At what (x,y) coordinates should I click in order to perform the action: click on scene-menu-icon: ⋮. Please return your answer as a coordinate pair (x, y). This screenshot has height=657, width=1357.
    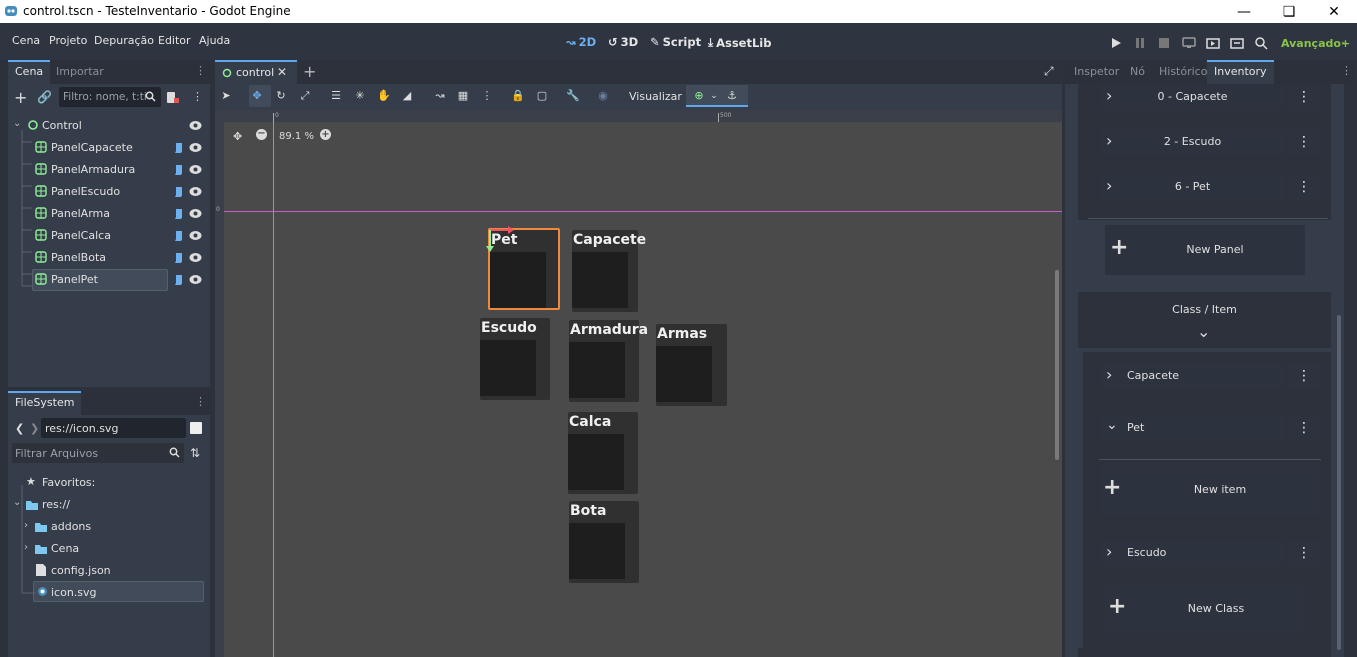
    Looking at the image, I should click on (197, 96).